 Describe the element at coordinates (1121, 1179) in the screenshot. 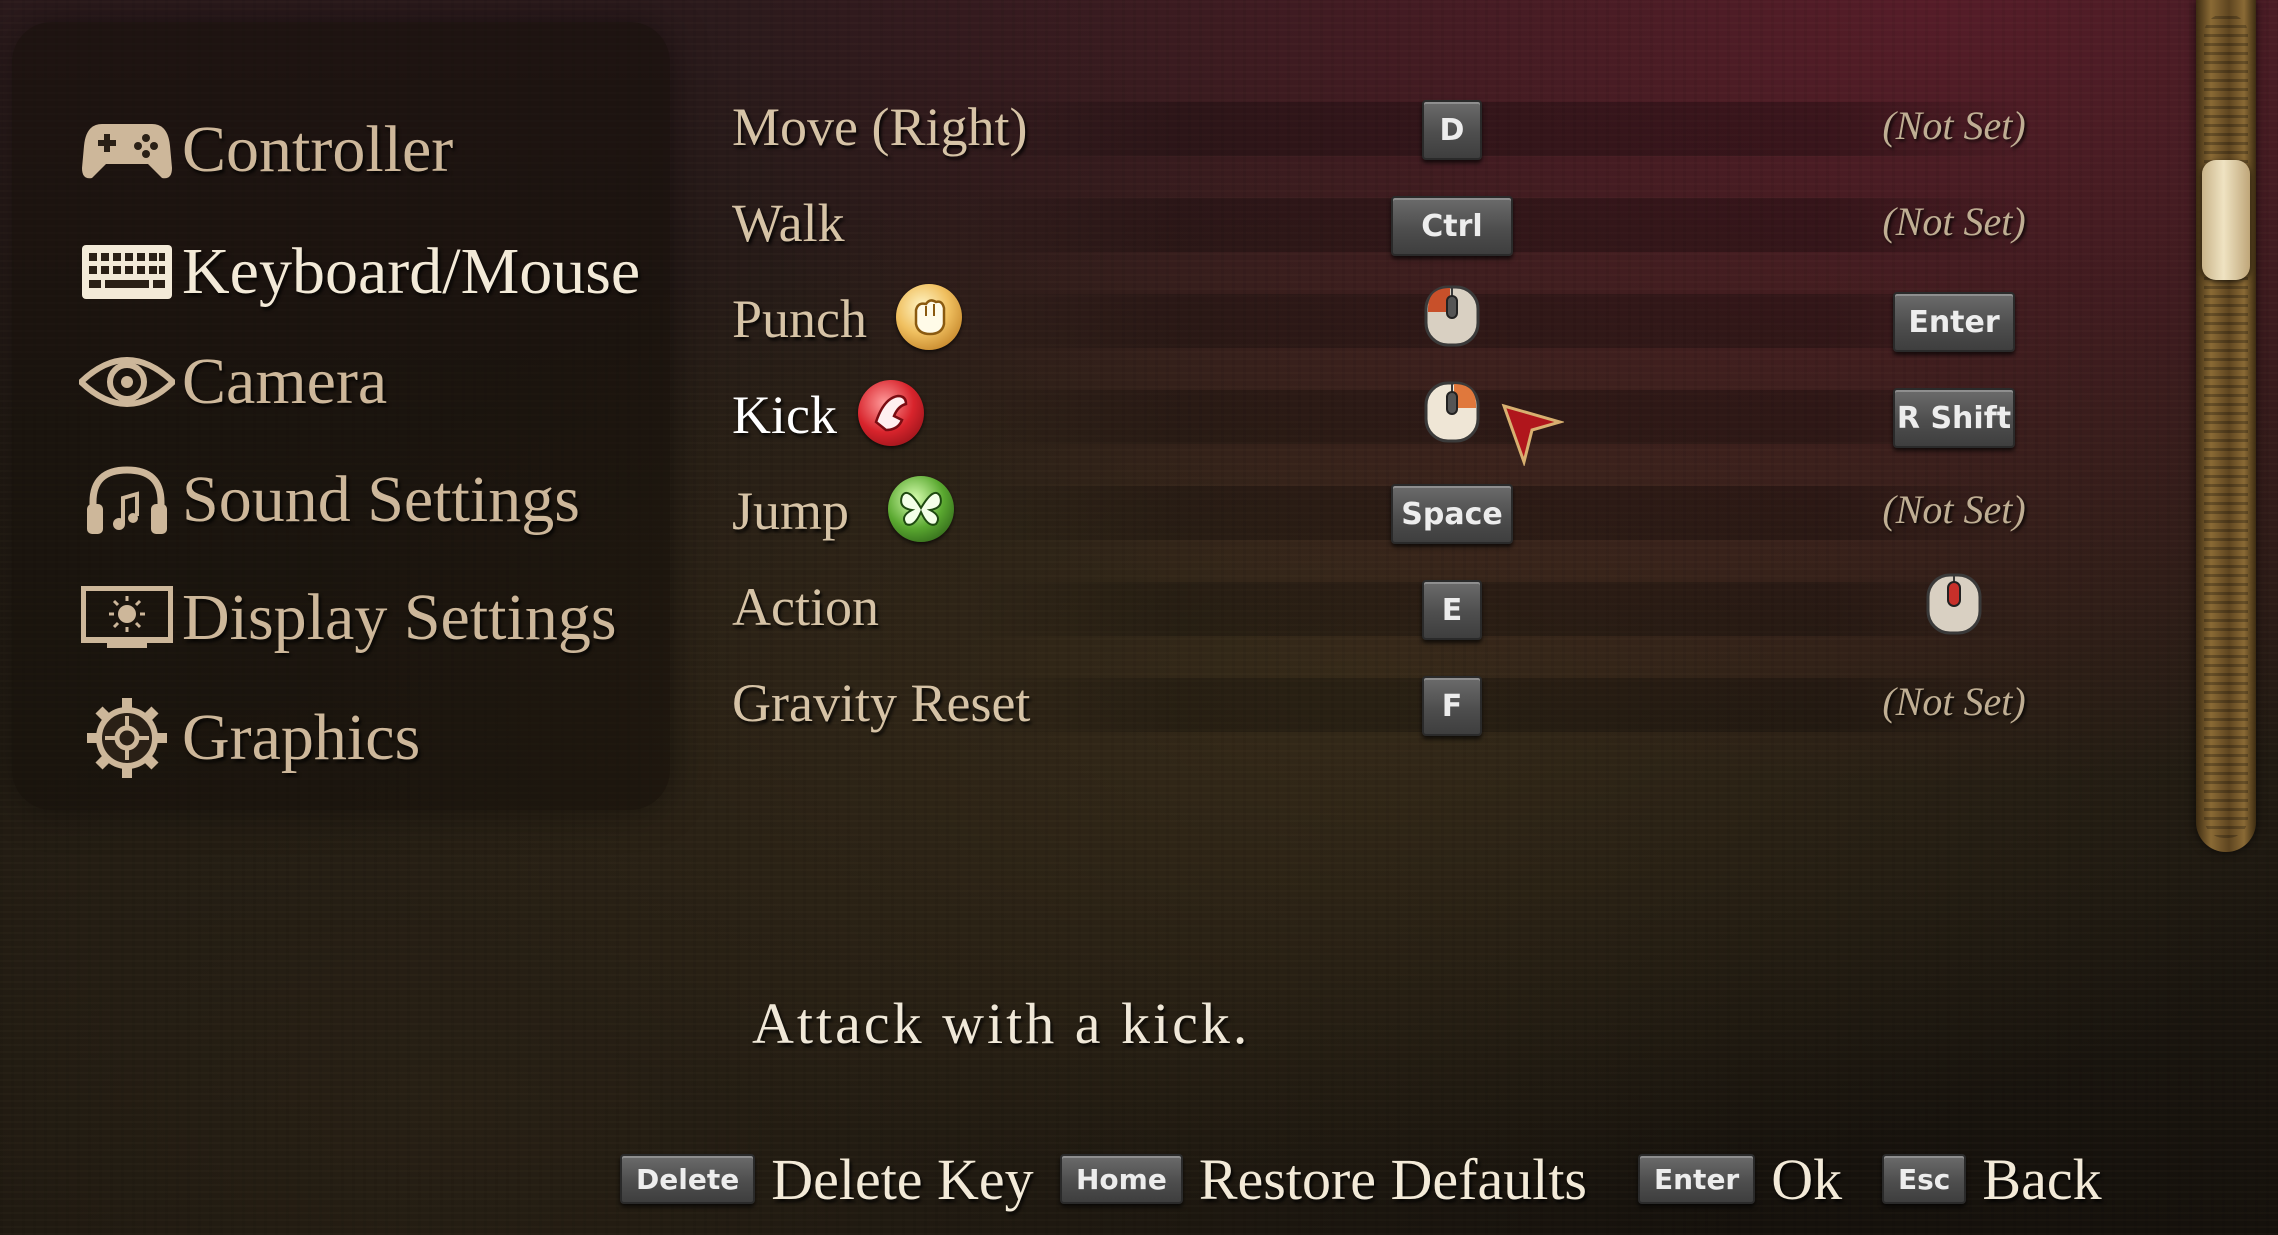

I see `home-keycap: Home` at that location.